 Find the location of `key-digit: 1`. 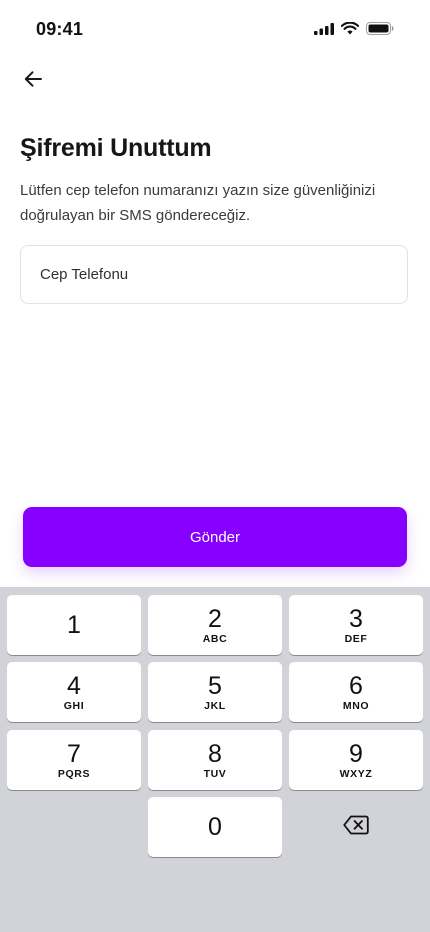

key-digit: 1 is located at coordinates (74, 625).